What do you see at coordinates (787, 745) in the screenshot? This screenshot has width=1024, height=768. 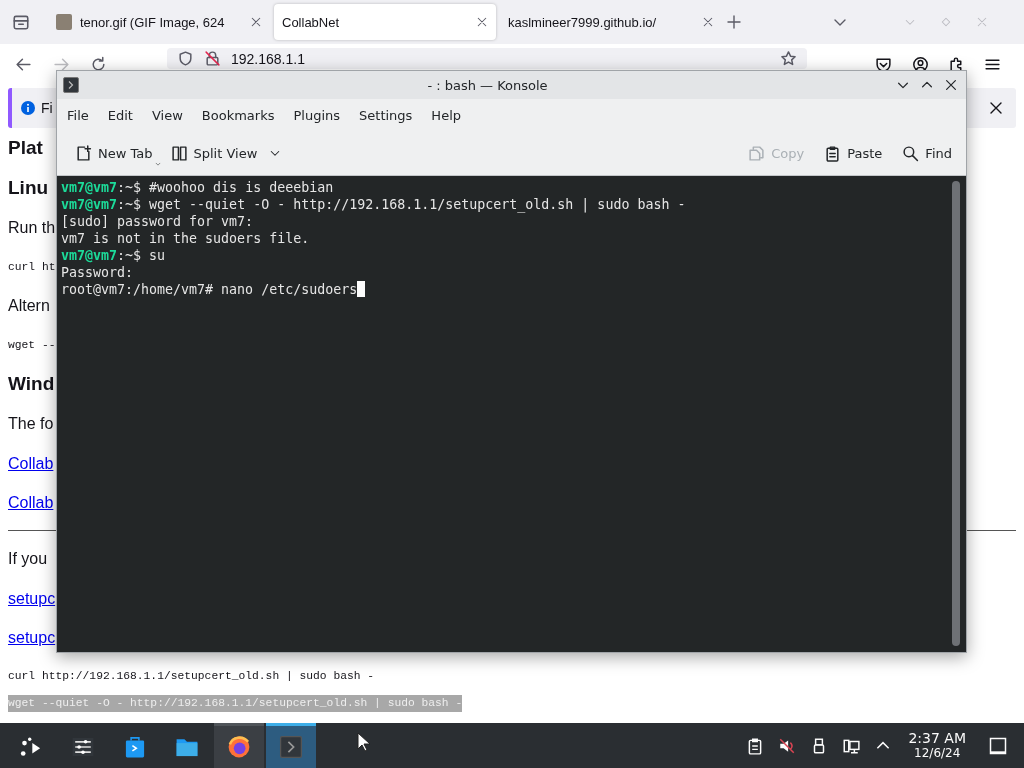 I see `speaker-muted-icon` at bounding box center [787, 745].